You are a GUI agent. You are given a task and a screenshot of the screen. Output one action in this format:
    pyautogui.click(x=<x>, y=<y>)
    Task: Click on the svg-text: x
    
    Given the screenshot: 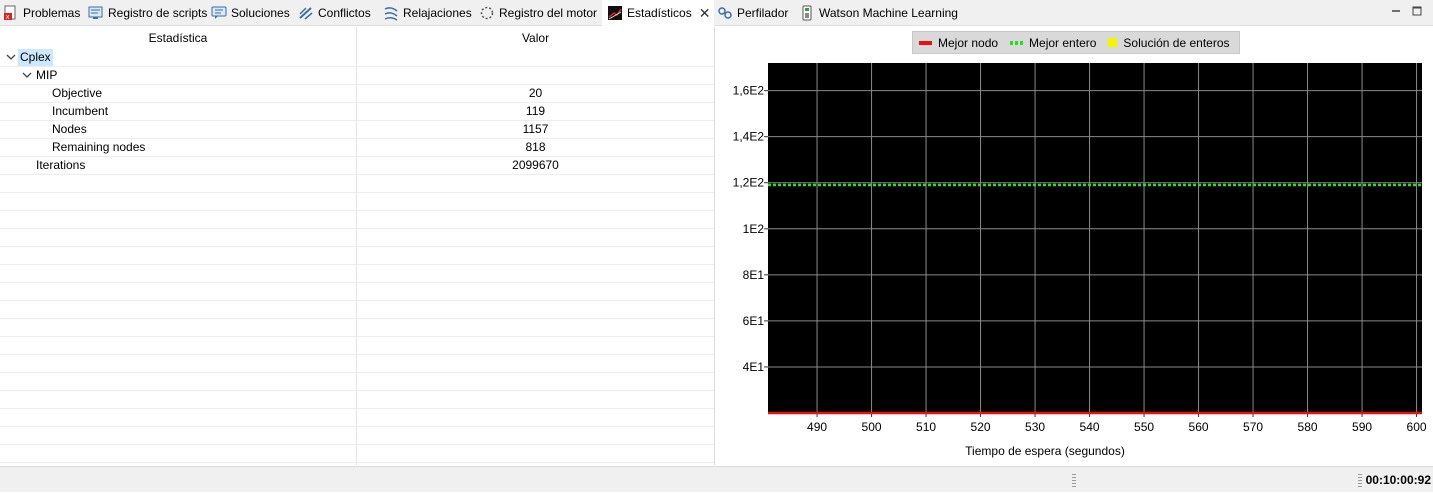 What is the action you would take?
    pyautogui.click(x=8, y=17)
    